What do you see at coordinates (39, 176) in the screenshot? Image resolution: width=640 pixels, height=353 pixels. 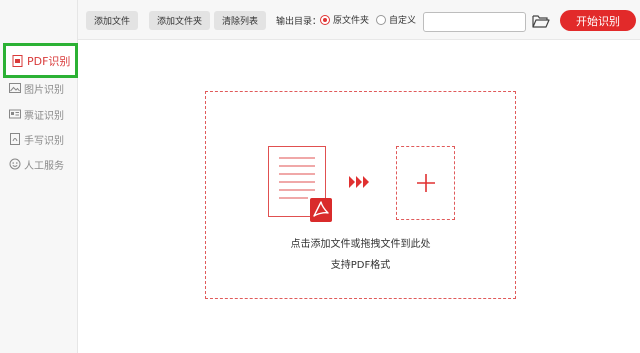 I see `sidebar: PDF识别 图片识别 票证识别 手写识别 人工服务` at bounding box center [39, 176].